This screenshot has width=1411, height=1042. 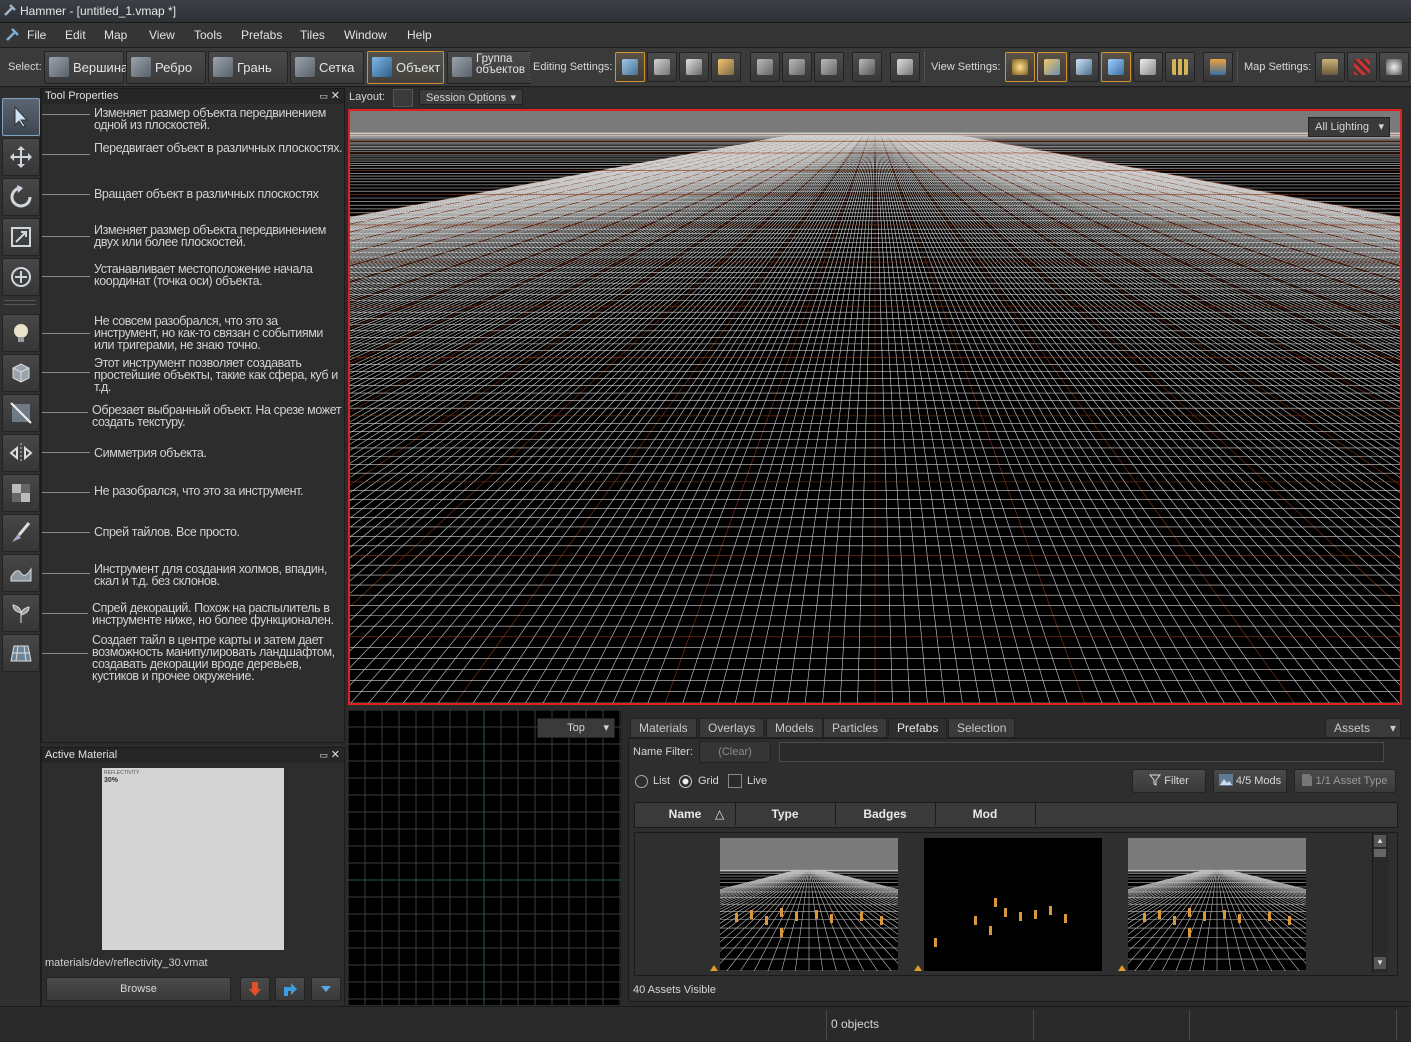 I want to click on column-mod: Mod, so click(x=985, y=814).